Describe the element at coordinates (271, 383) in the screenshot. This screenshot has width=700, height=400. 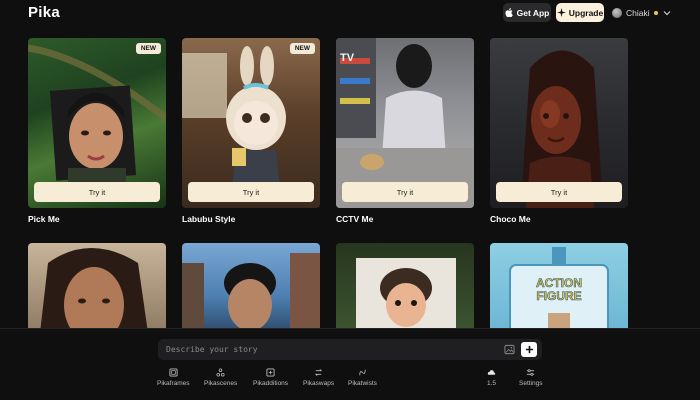
I see `tool-label: Pikadditions` at that location.